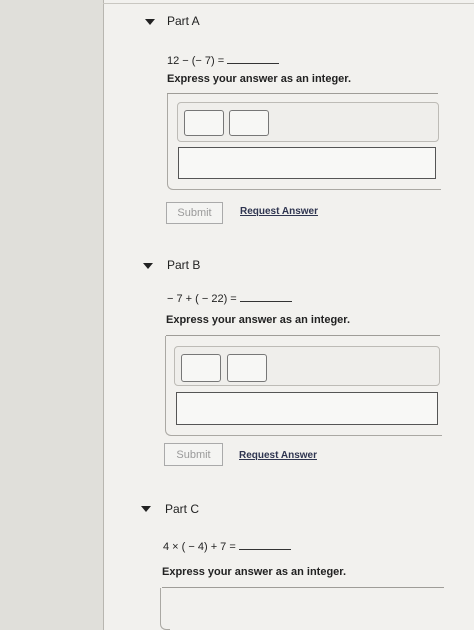 This screenshot has height=630, width=474. I want to click on question-expression: − 7 + ( − 22) =, so click(229, 298).